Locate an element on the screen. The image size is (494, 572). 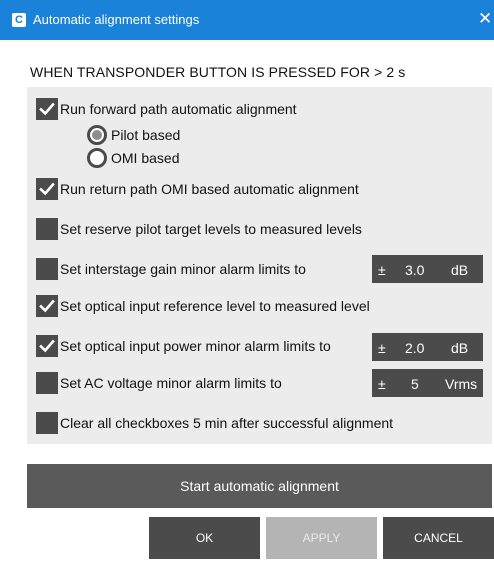
ac-voltage-input: ± 5 Vrms is located at coordinates (427, 383).